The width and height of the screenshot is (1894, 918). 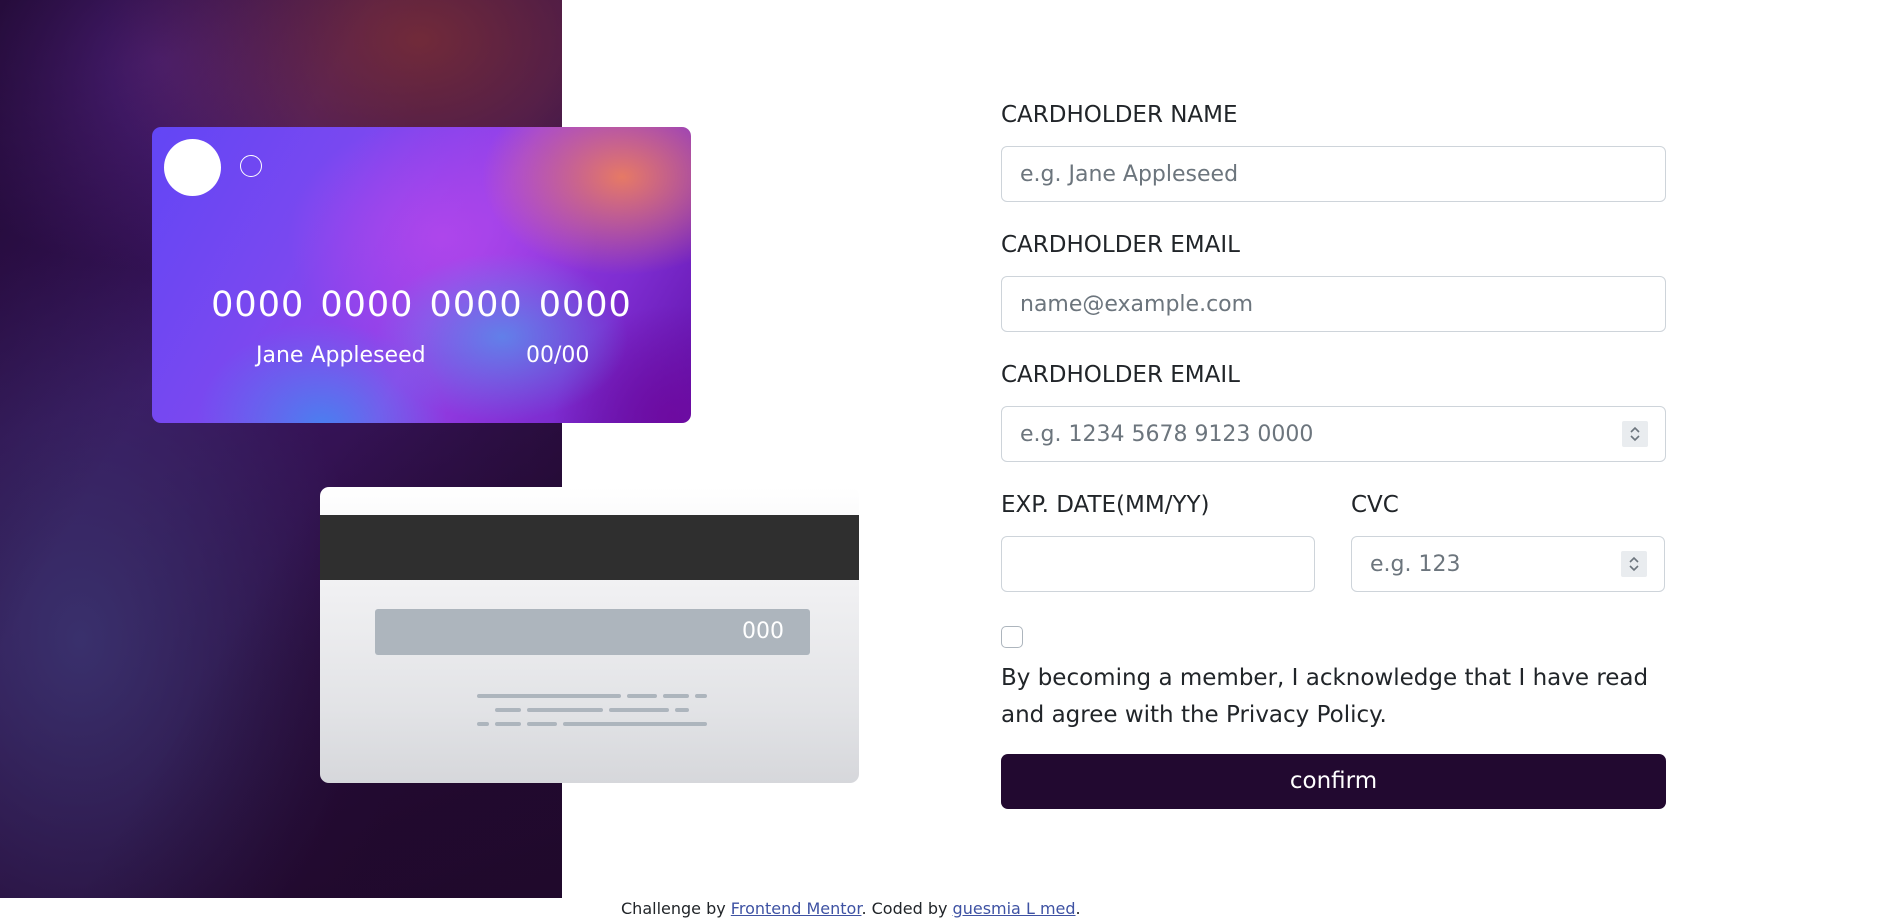 I want to click on card-back: 000, so click(x=589, y=635).